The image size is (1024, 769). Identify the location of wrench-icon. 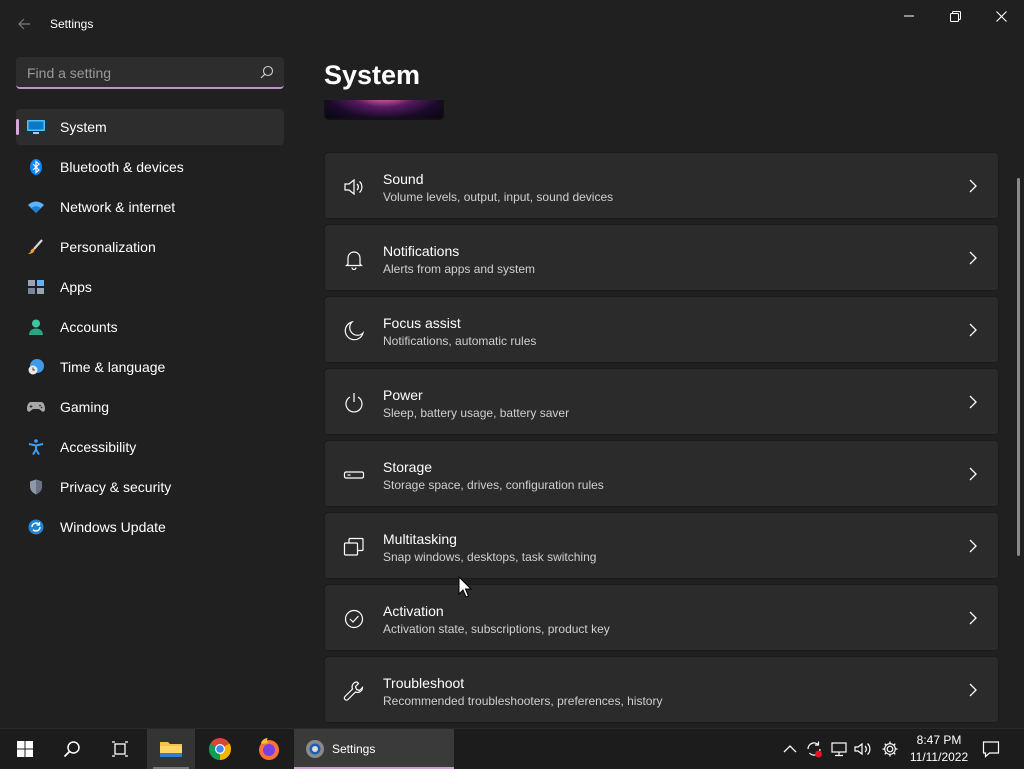
(353, 691).